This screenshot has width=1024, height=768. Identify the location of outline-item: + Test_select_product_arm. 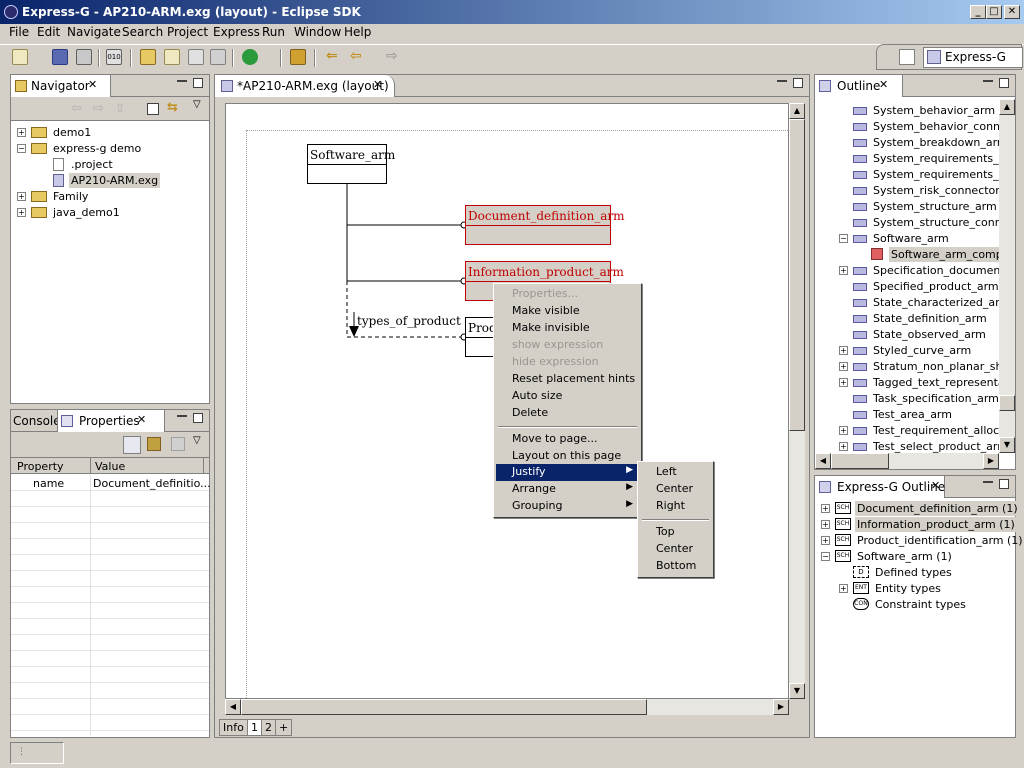
(918, 446).